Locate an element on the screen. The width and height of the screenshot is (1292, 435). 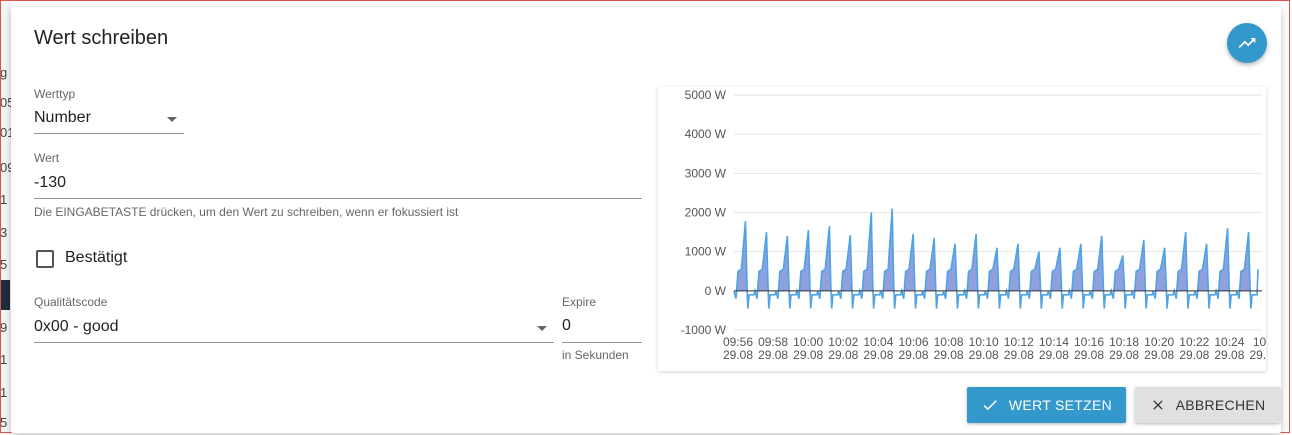
check-icon is located at coordinates (990, 405).